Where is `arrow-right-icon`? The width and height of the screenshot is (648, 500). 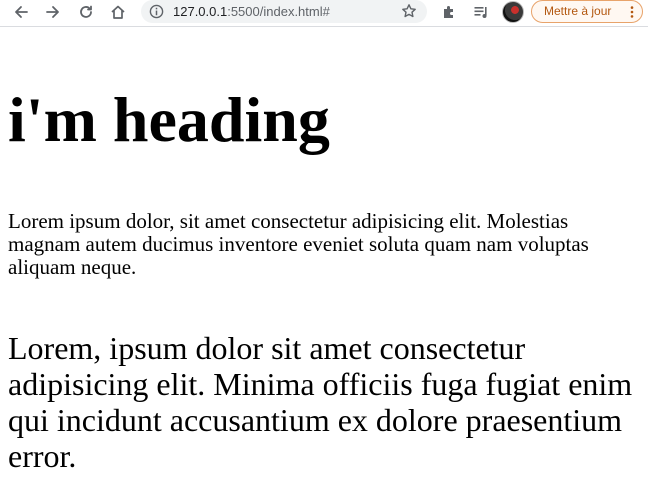 arrow-right-icon is located at coordinates (52, 12).